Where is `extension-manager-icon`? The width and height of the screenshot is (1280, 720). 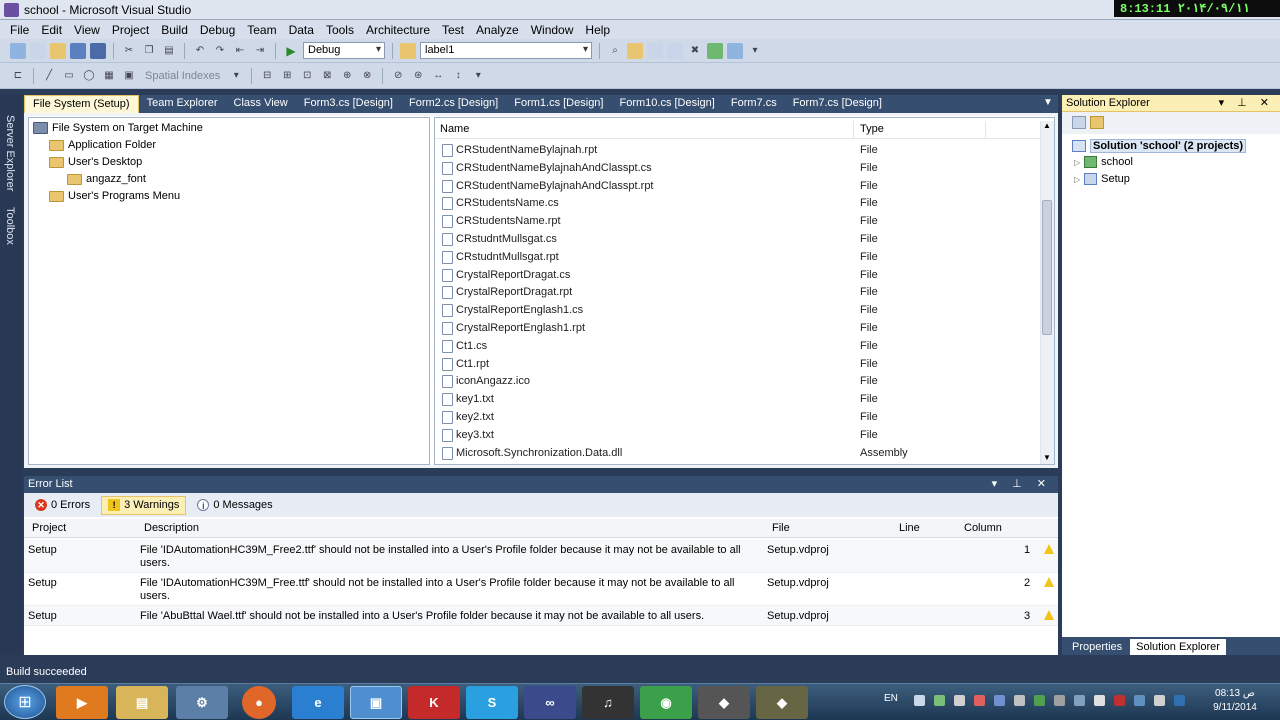
extension-manager-icon is located at coordinates (735, 50).